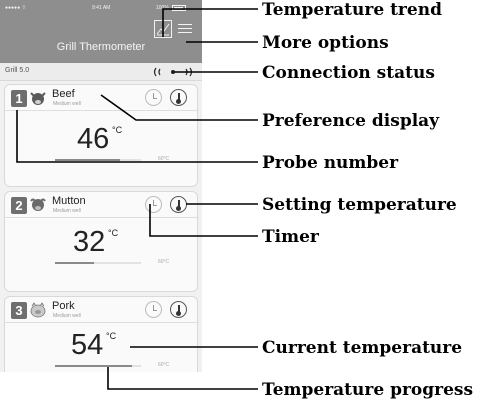 The width and height of the screenshot is (497, 404). I want to click on callout-setting-temperature: Setting temperature, so click(359, 205).